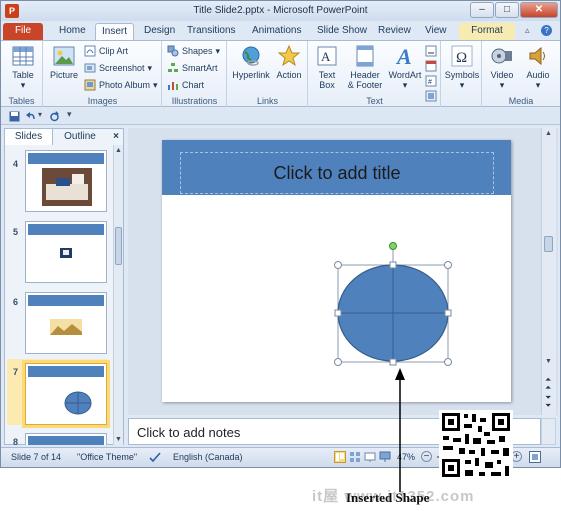  What do you see at coordinates (29, 137) in the screenshot?
I see `tab-slides: Slides` at bounding box center [29, 137].